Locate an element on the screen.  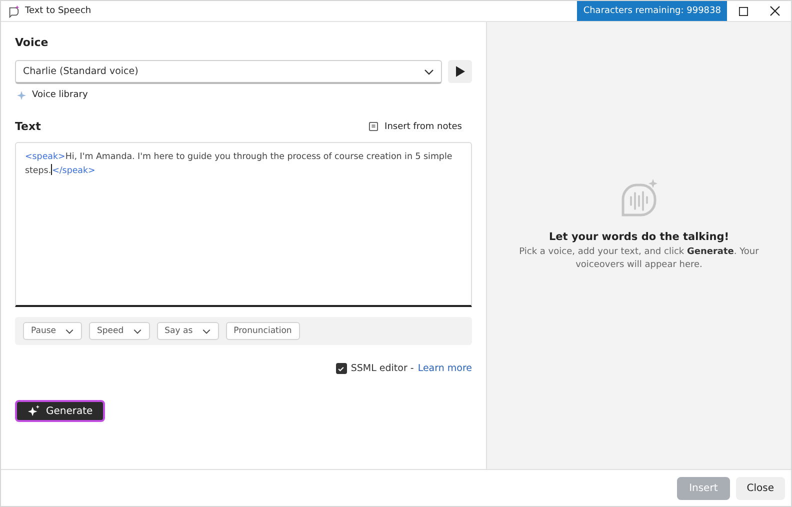
text-label: Text is located at coordinates (28, 126).